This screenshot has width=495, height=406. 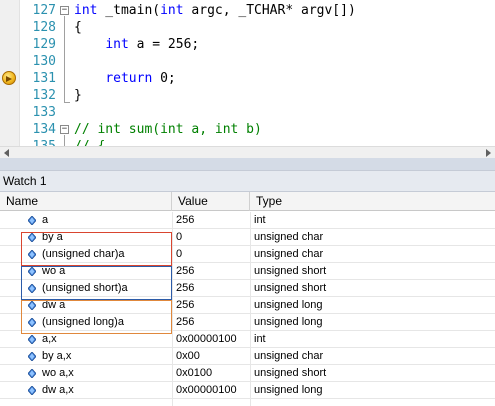 I want to click on line-number: 133, so click(x=44, y=112).